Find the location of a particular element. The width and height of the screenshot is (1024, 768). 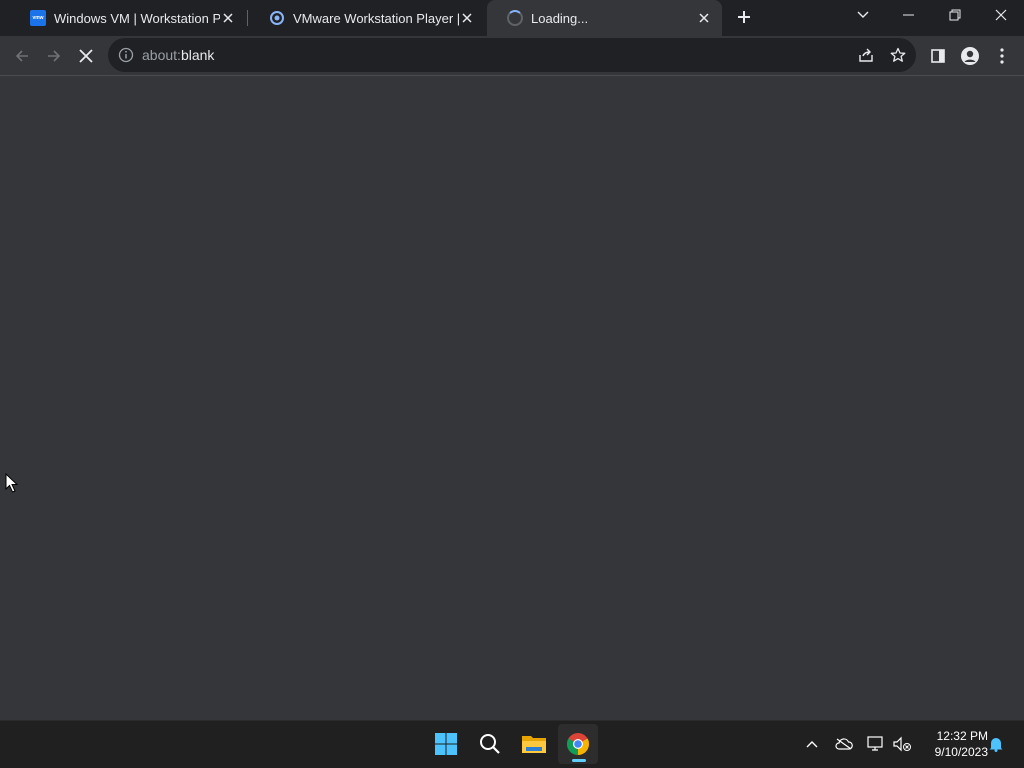

profile-button is located at coordinates (970, 56).